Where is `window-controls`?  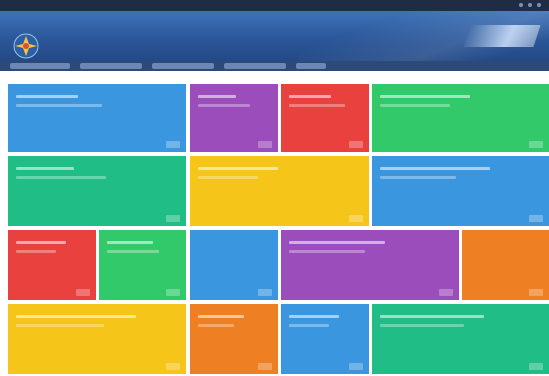
window-controls is located at coordinates (530, 5).